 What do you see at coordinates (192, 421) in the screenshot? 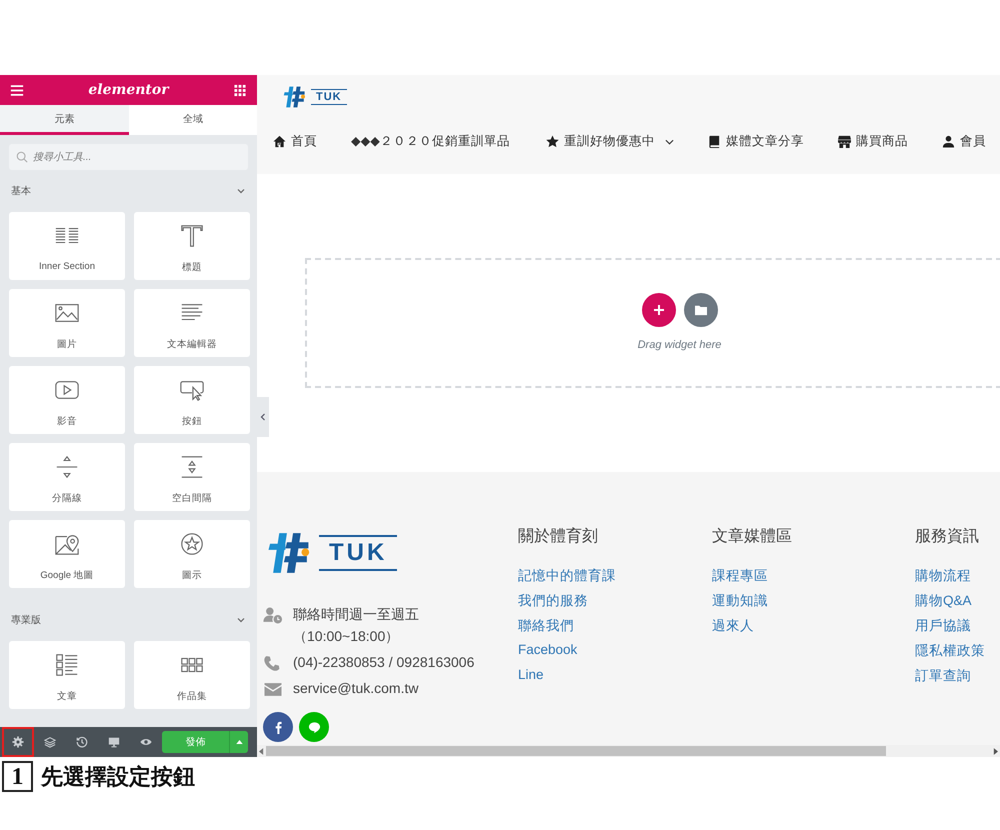
I see `widget-label: 按鈕` at bounding box center [192, 421].